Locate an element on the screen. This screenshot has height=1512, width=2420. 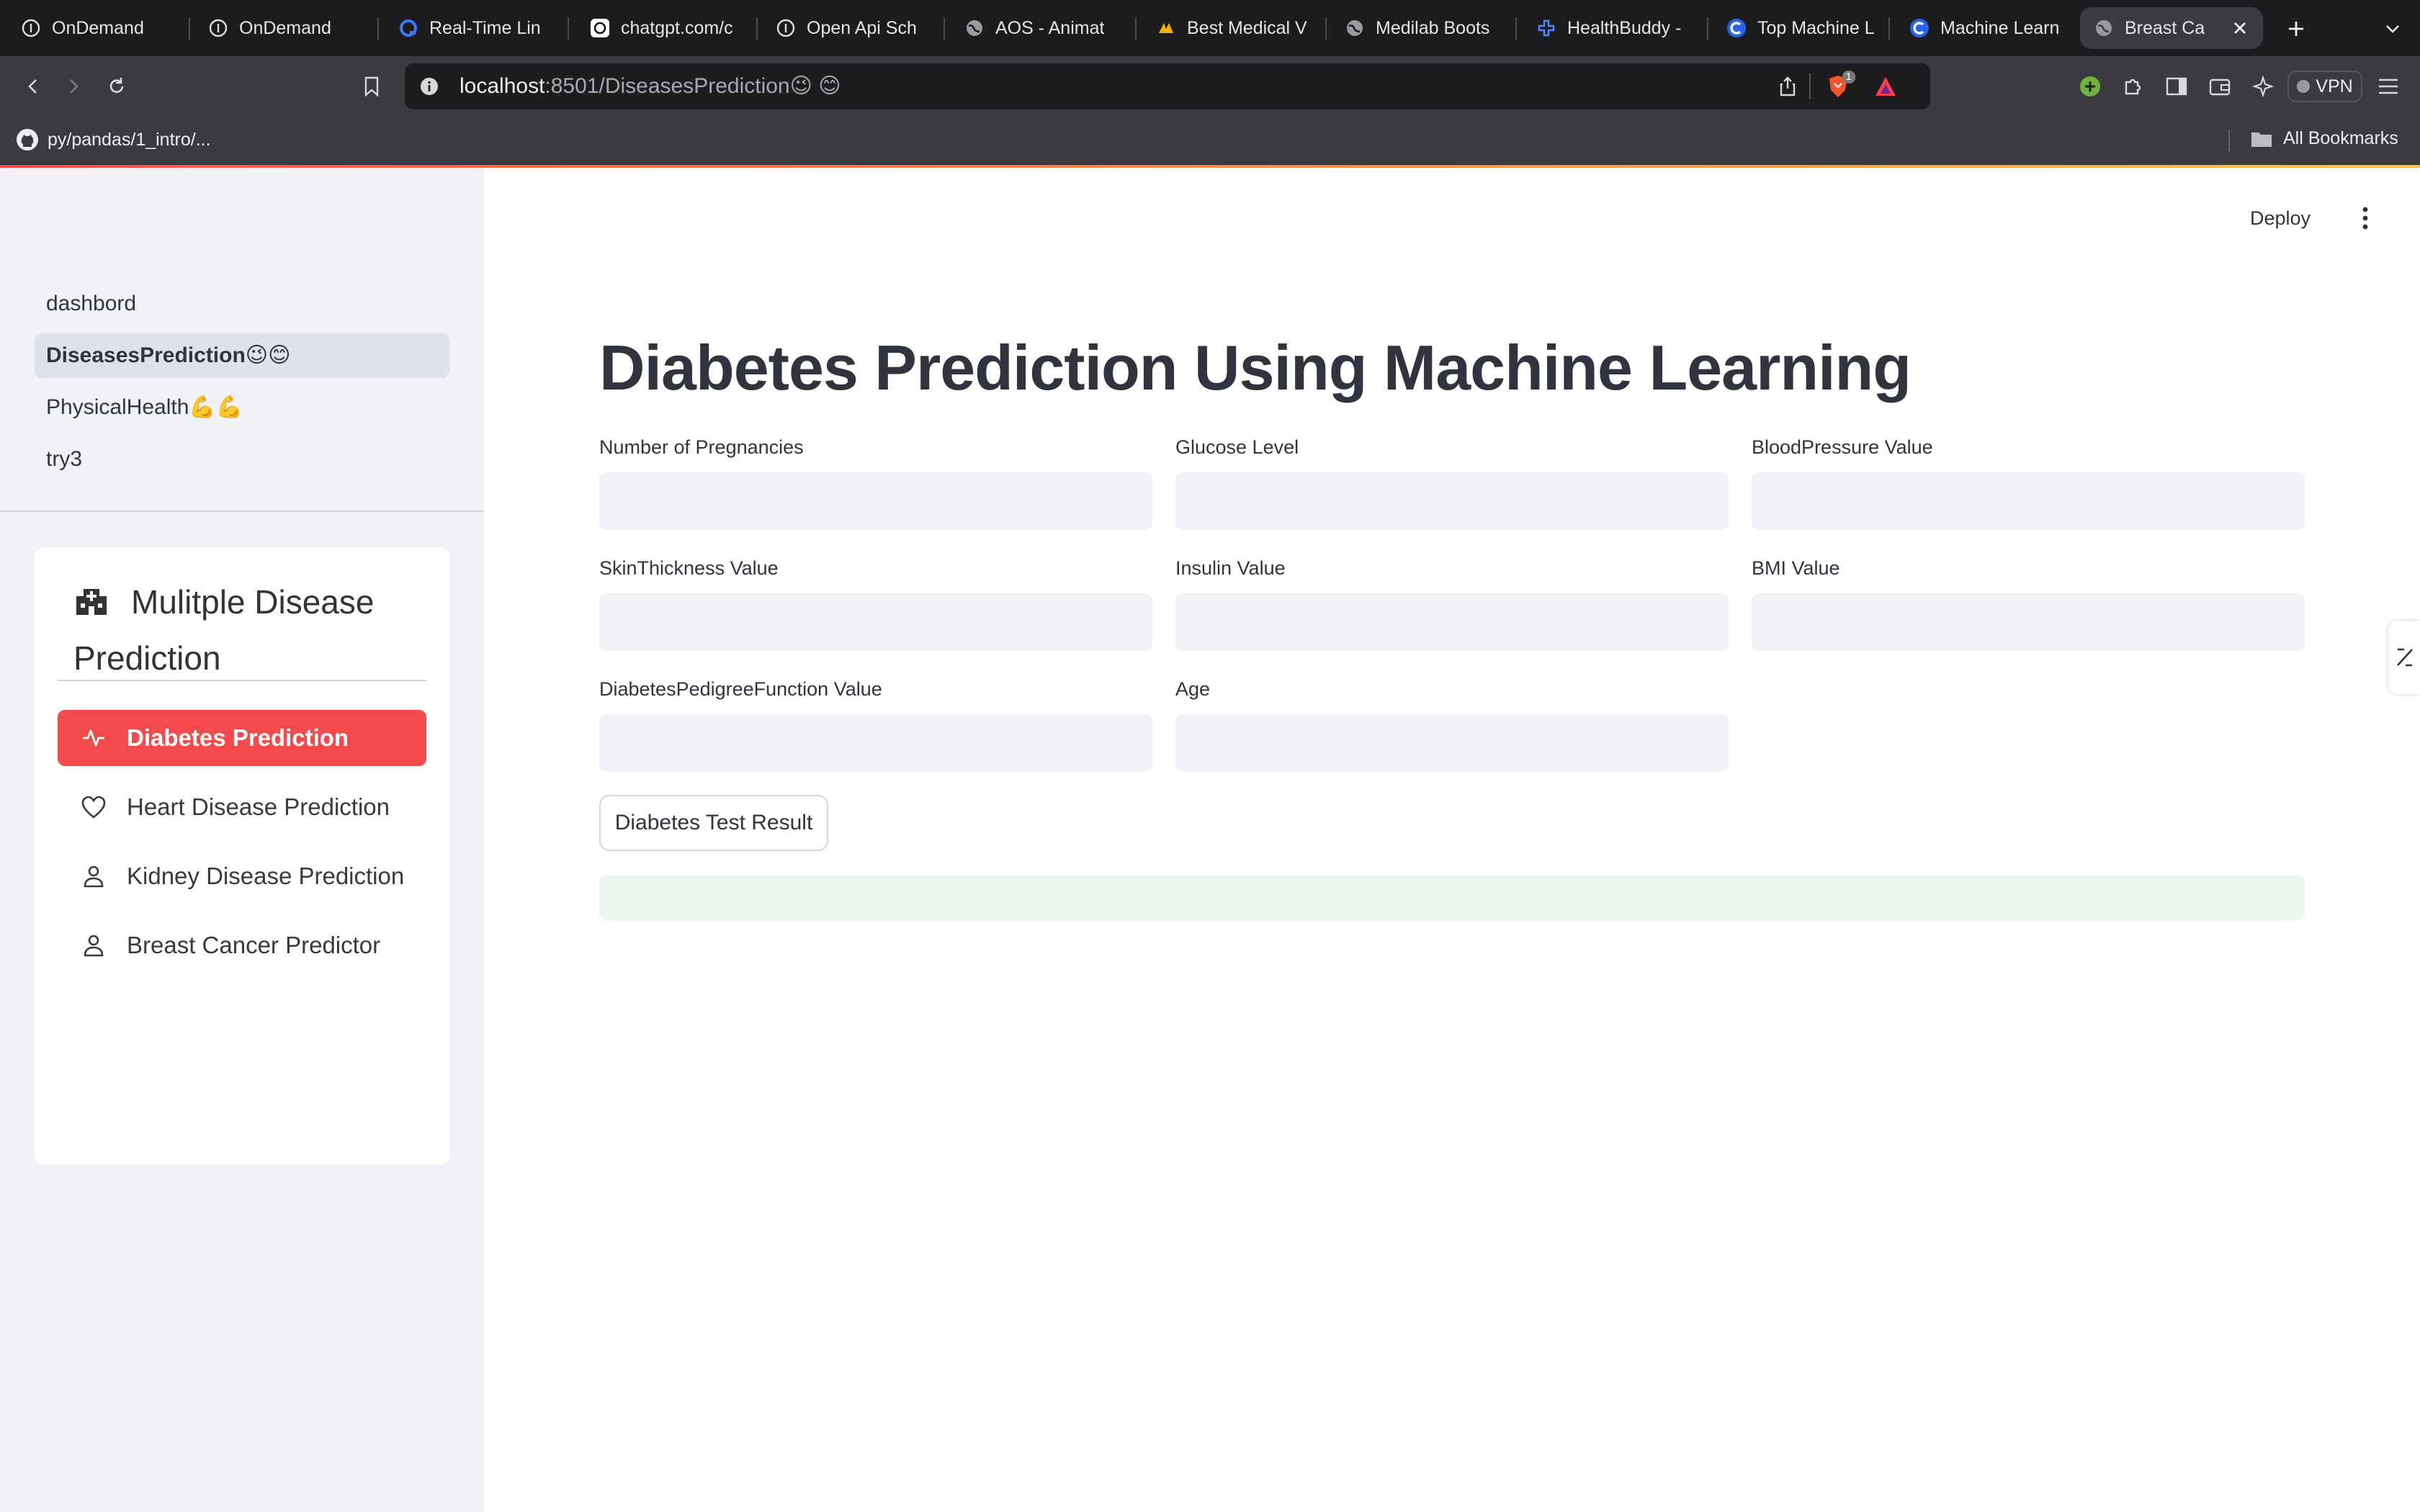
puzzle-icon is located at coordinates (2133, 86).